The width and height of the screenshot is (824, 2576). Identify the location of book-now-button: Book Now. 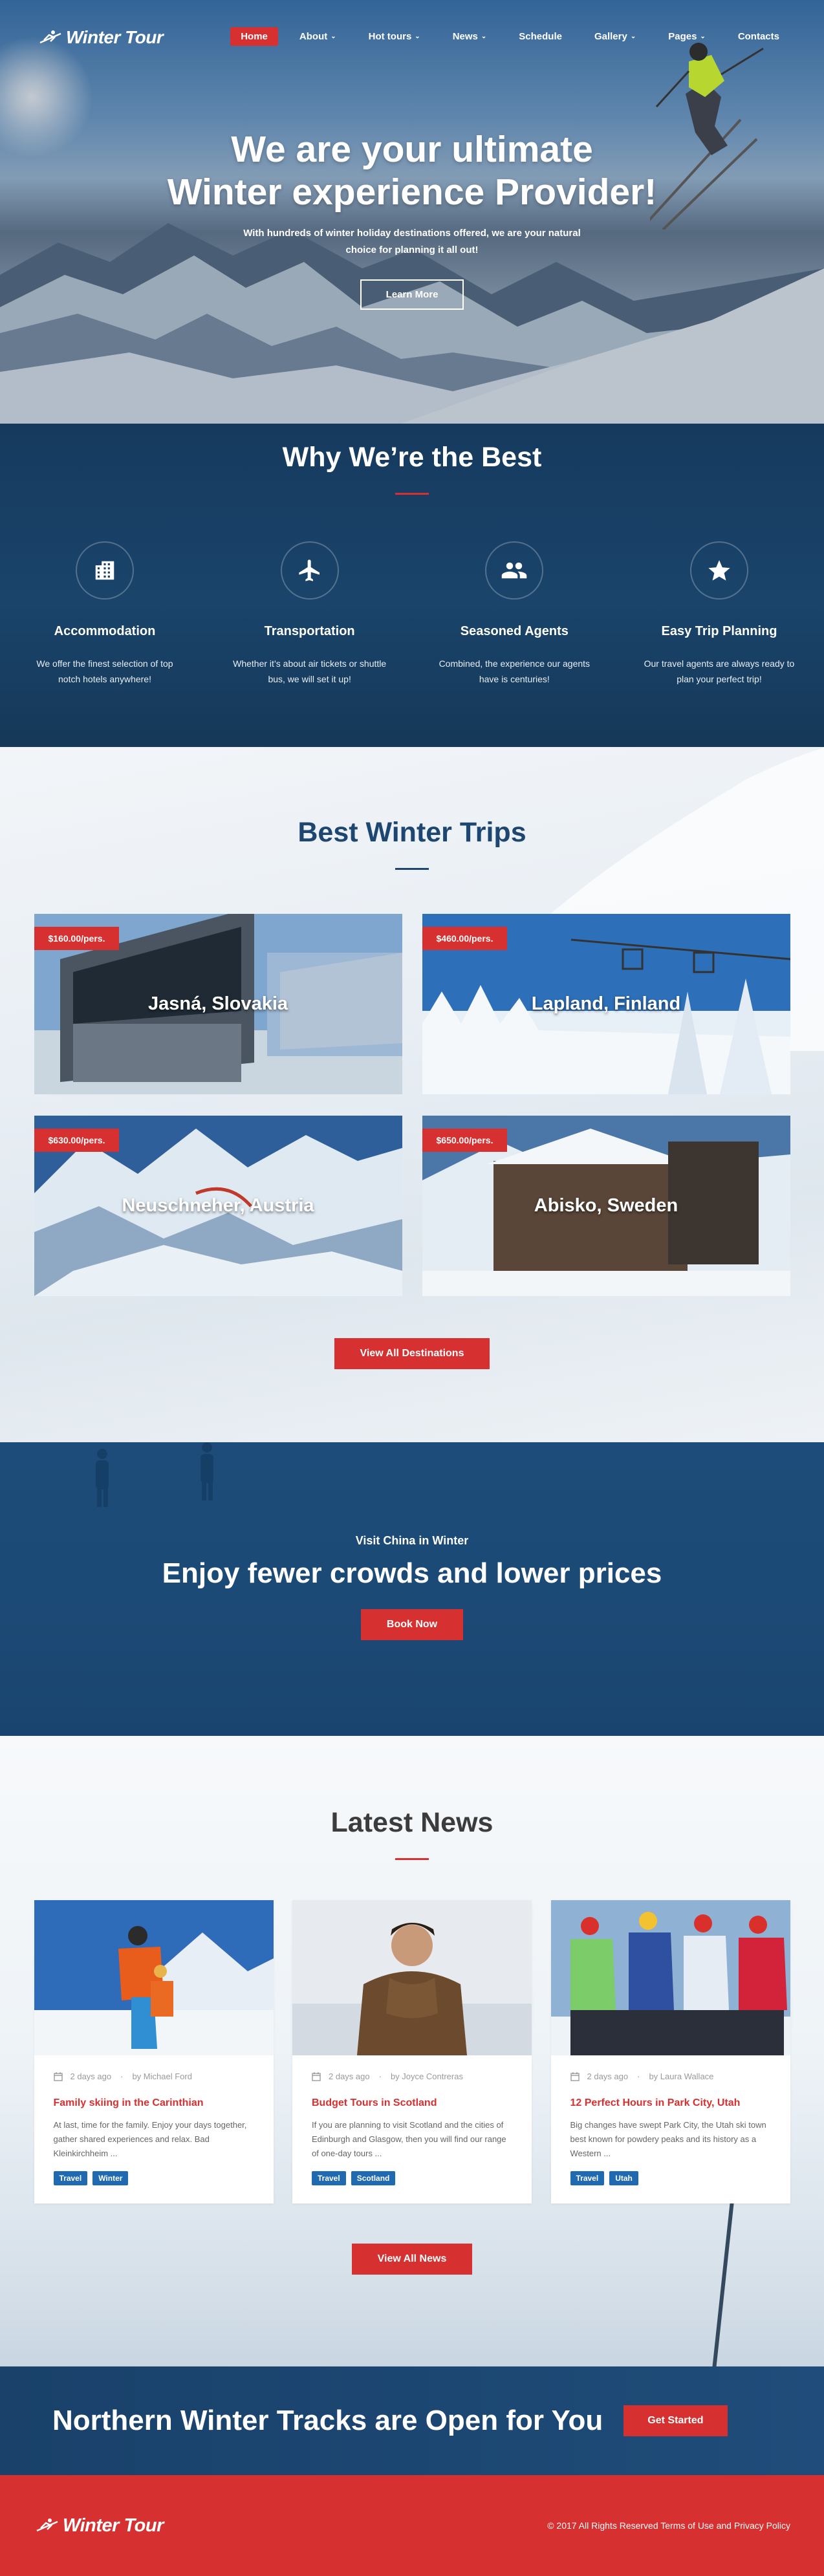
(412, 1625).